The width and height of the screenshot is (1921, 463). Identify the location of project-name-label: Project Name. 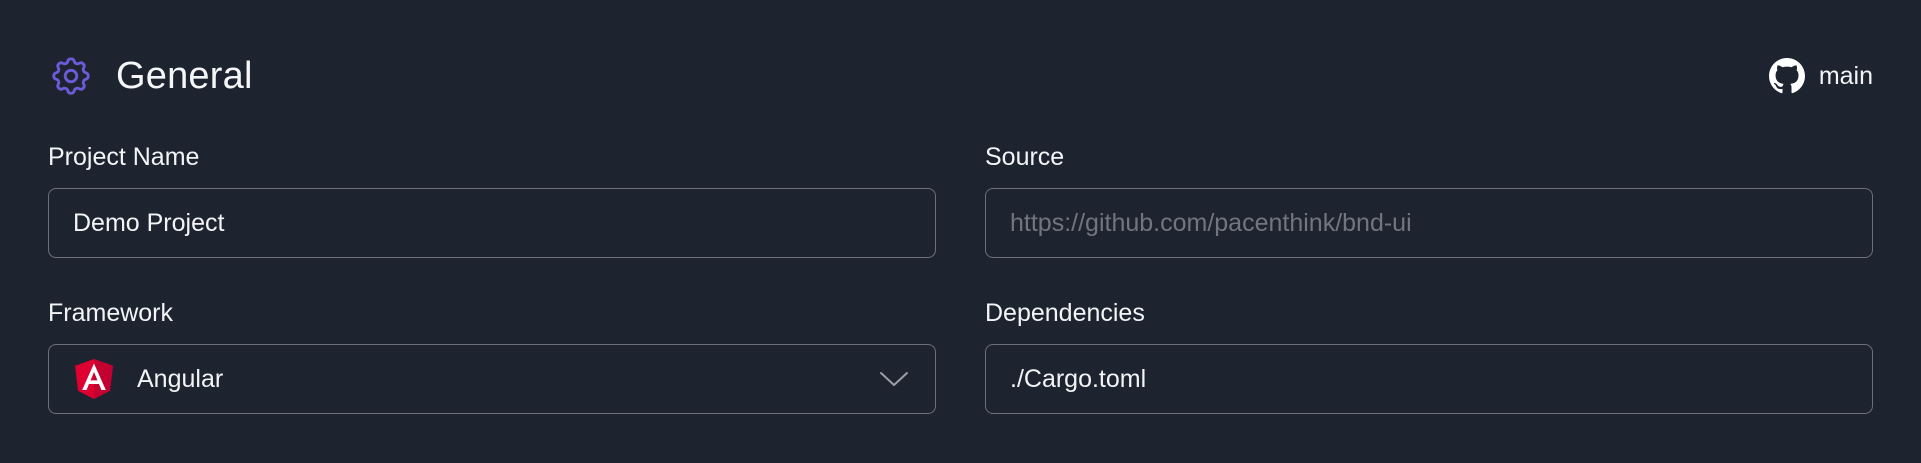
(124, 157).